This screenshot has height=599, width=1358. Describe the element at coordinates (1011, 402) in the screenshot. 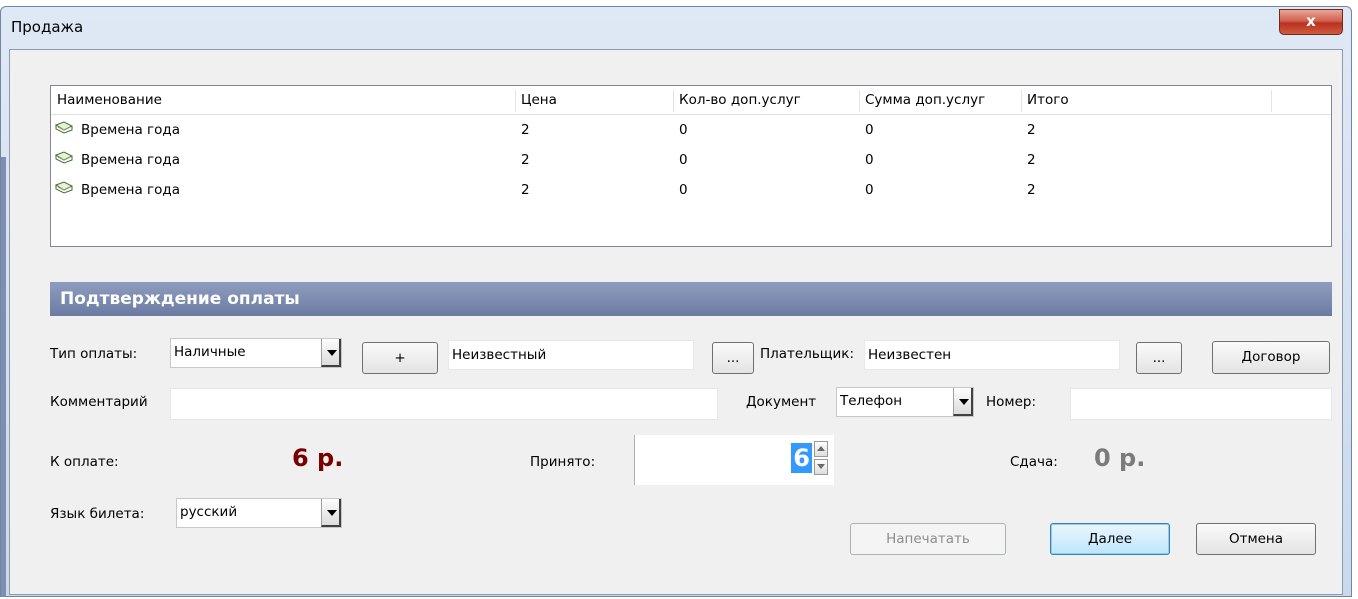

I see `number-label: Номер:` at that location.